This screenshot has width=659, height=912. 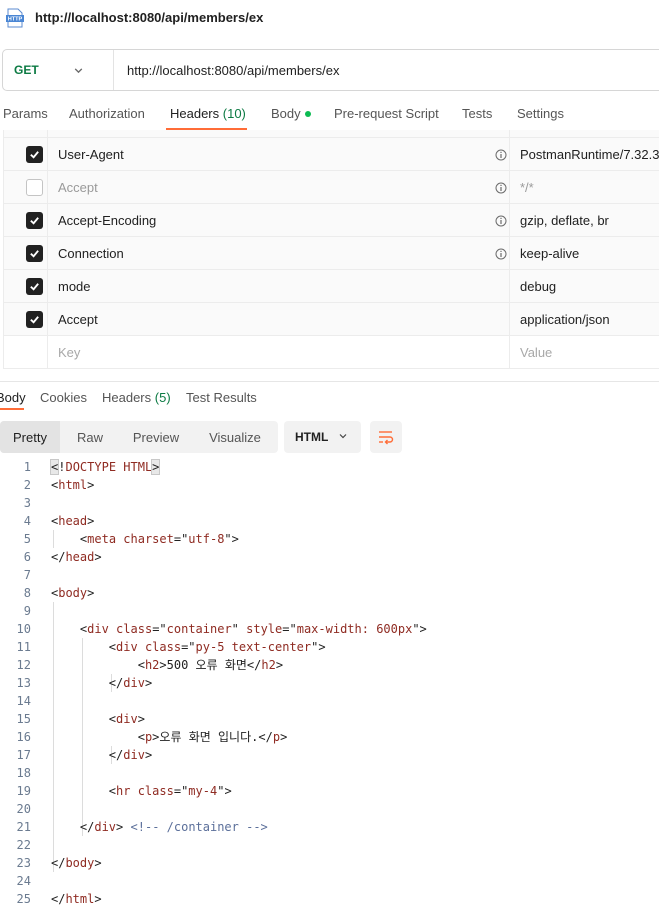 I want to click on response-tab-headers: Headers (5), so click(x=136, y=397).